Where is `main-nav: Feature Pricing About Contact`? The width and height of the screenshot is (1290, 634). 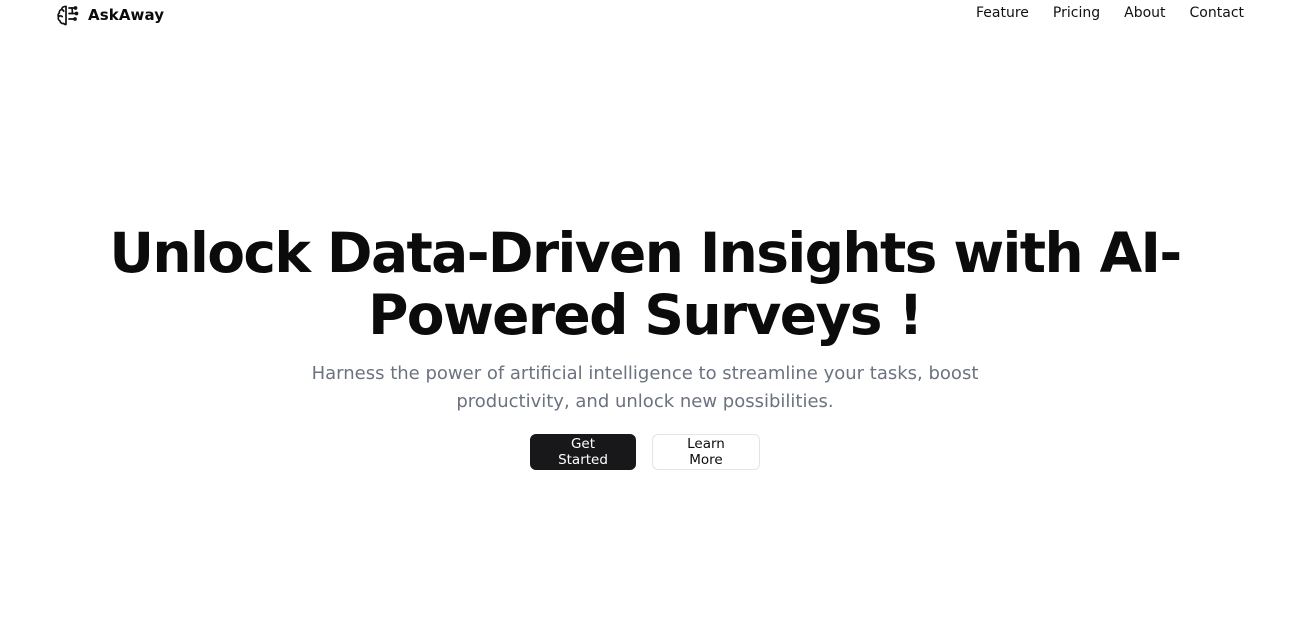
main-nav: Feature Pricing About Contact is located at coordinates (1110, 13).